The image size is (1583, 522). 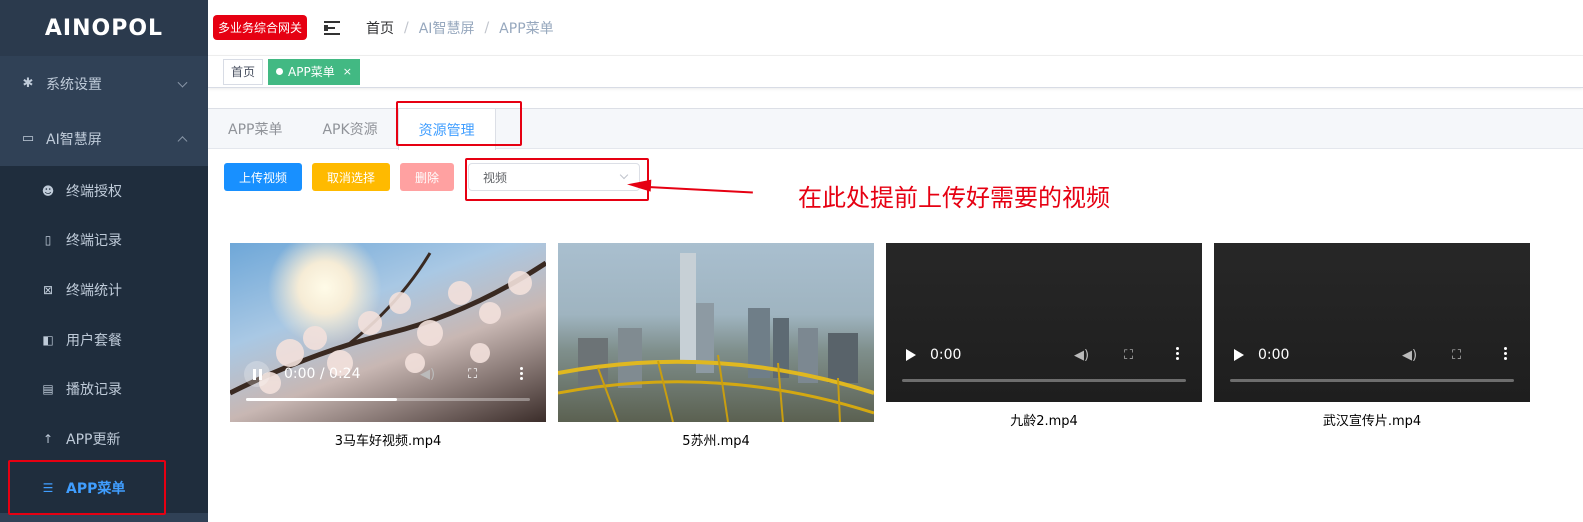 What do you see at coordinates (716, 441) in the screenshot?
I see `video-name: 5苏州.mp4` at bounding box center [716, 441].